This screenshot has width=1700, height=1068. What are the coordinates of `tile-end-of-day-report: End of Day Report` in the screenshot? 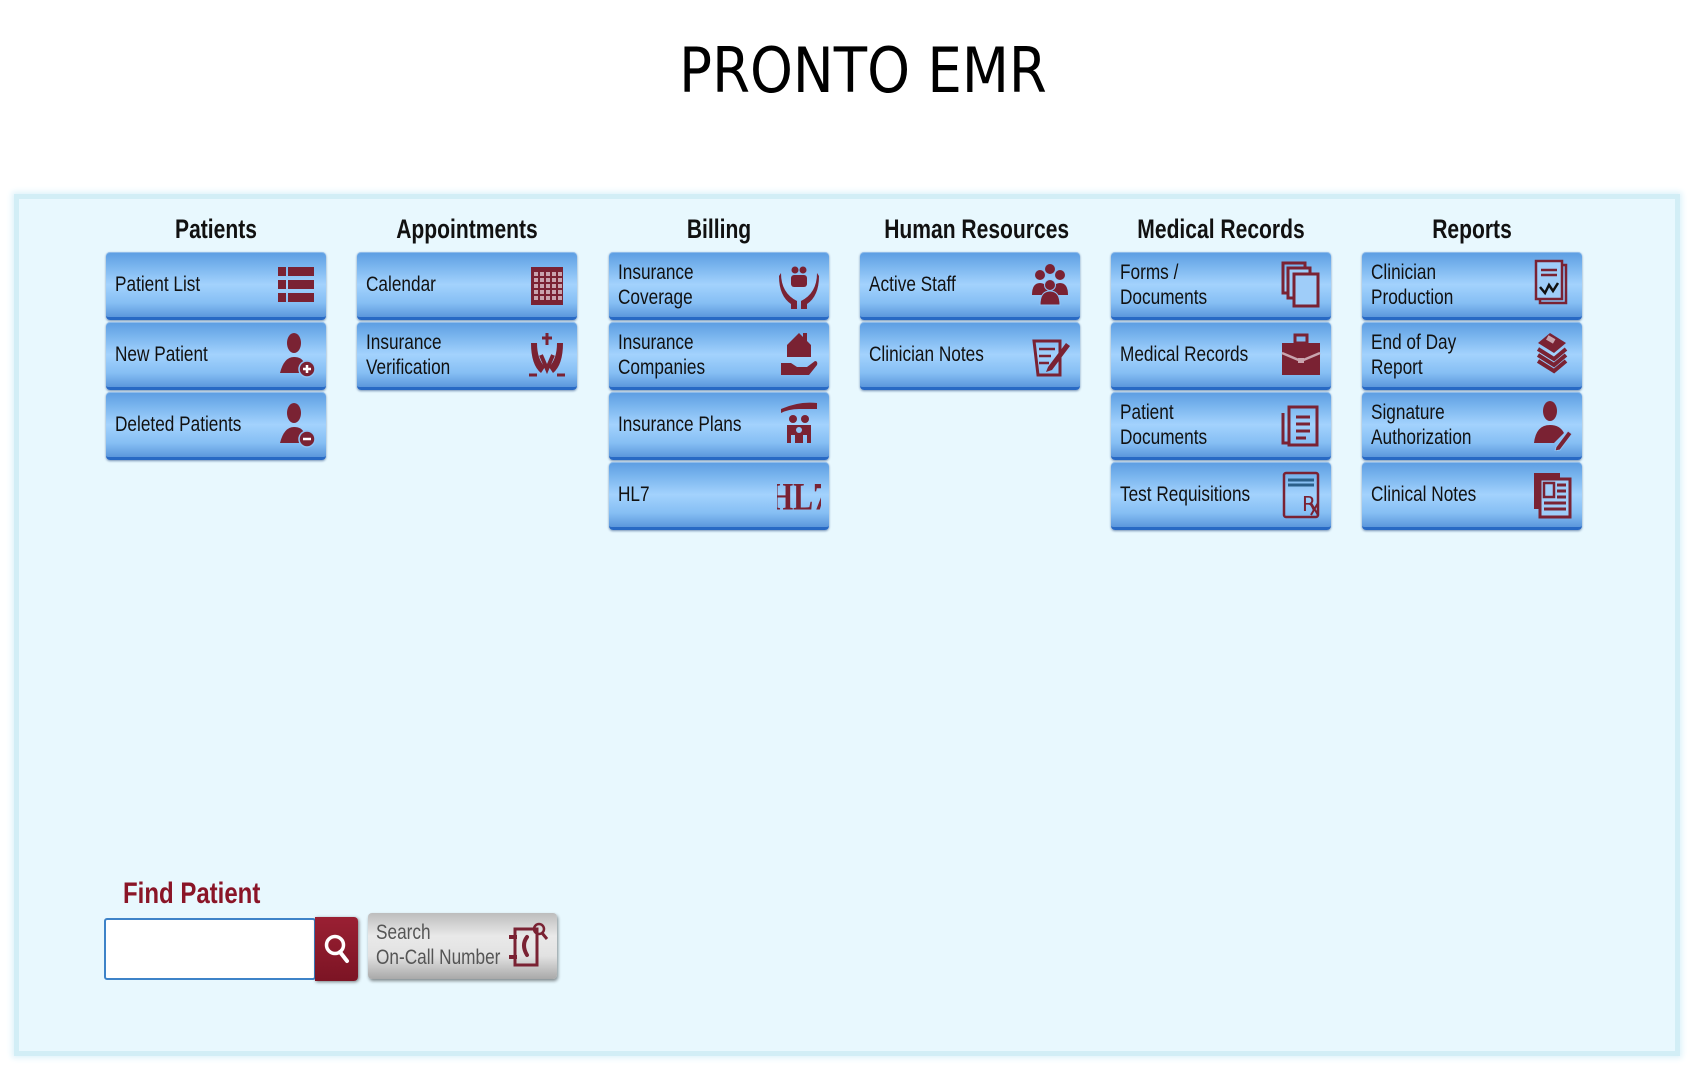 It's located at (1472, 356).